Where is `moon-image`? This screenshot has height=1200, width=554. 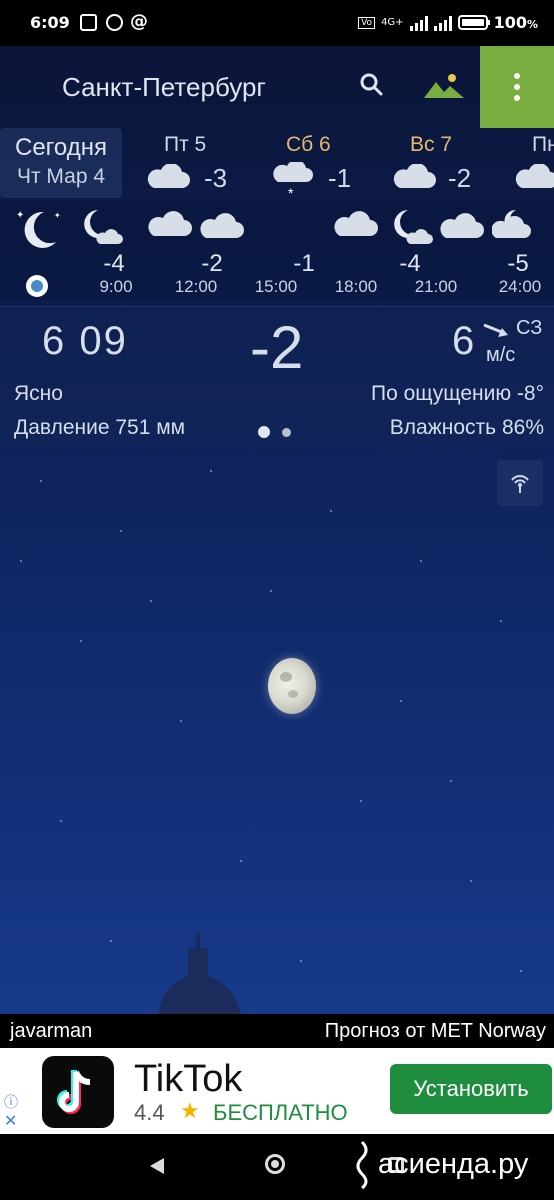
moon-image is located at coordinates (292, 686).